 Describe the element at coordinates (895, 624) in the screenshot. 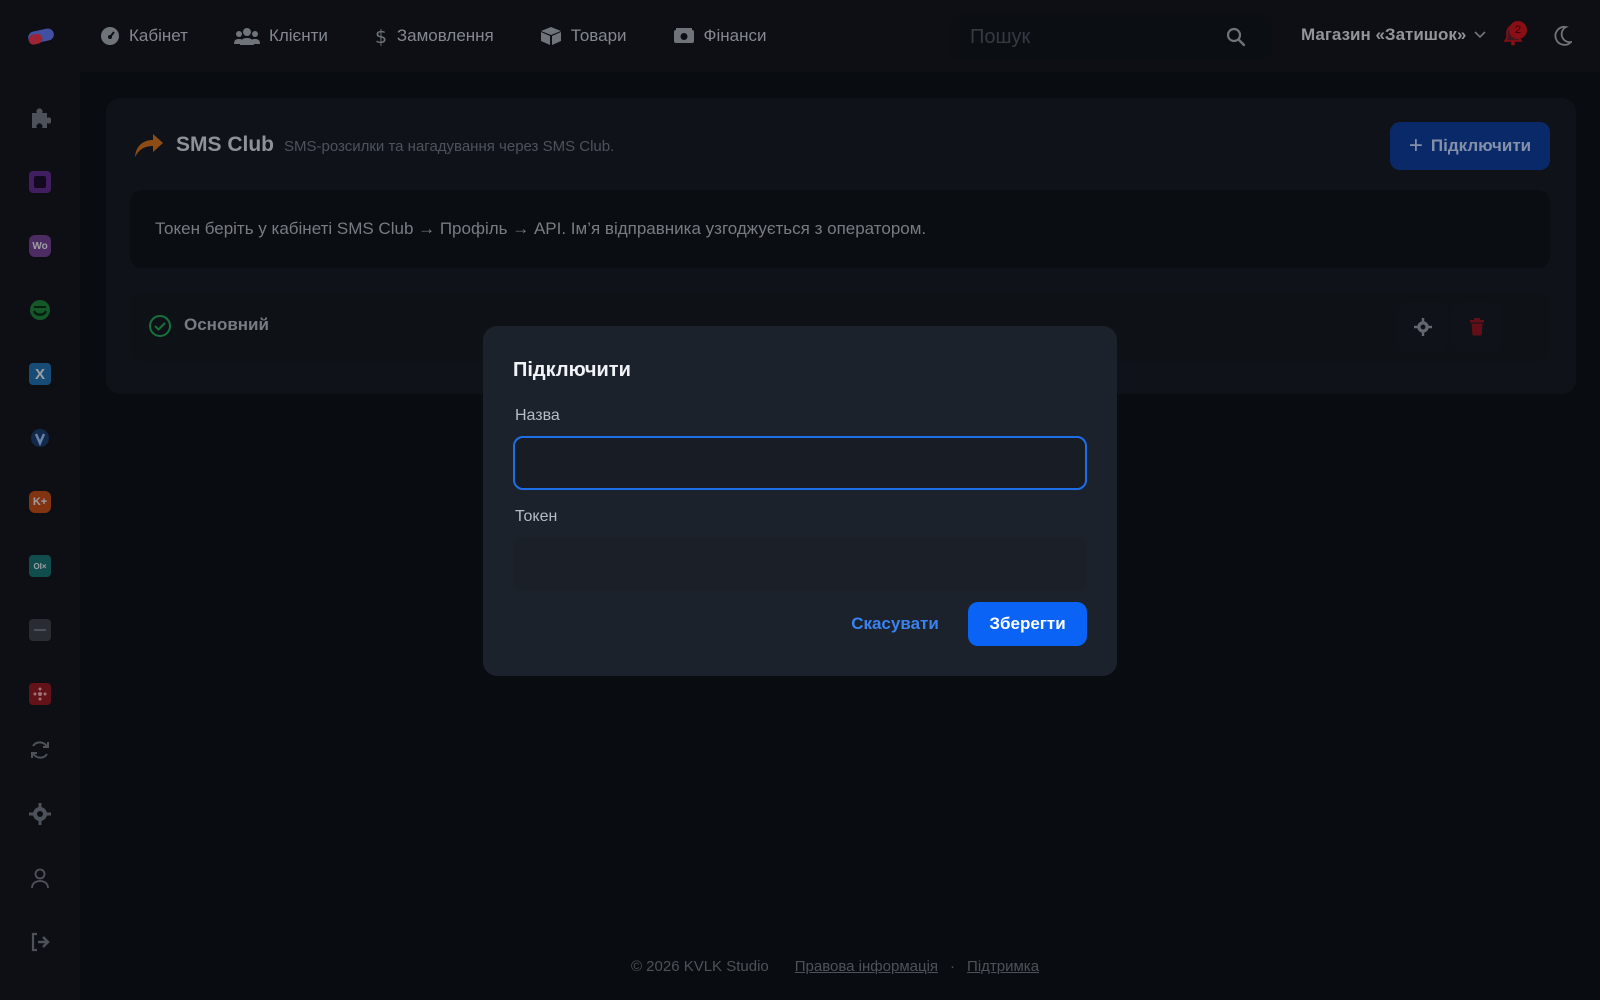

I see `cancel-button: Скасувати` at that location.